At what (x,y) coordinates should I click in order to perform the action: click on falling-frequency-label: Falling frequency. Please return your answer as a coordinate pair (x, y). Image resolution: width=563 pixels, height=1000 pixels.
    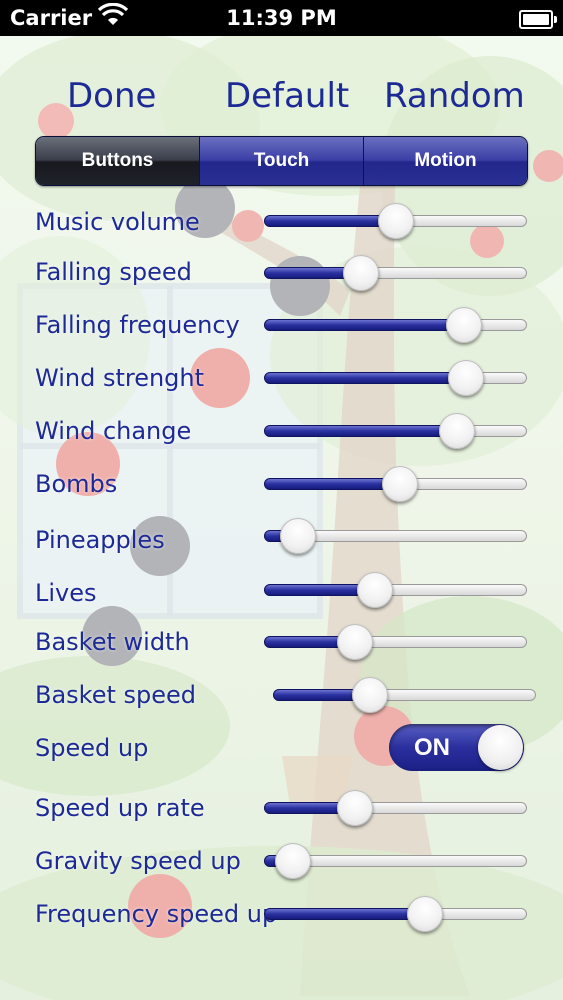
    Looking at the image, I should click on (137, 325).